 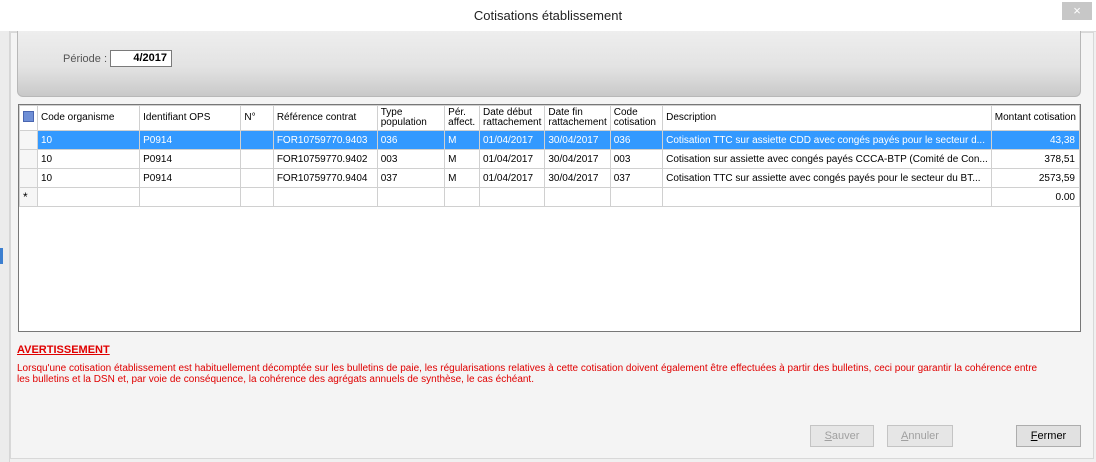 What do you see at coordinates (845, 436) in the screenshot?
I see `save-label: auver` at bounding box center [845, 436].